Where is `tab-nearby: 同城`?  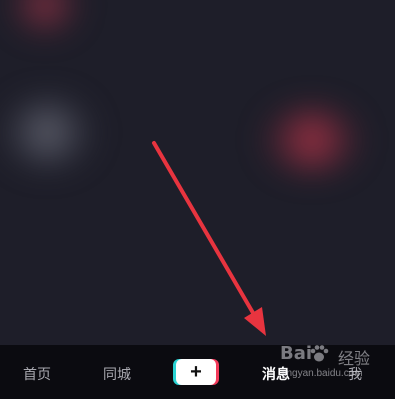 tab-nearby: 同城 is located at coordinates (117, 374).